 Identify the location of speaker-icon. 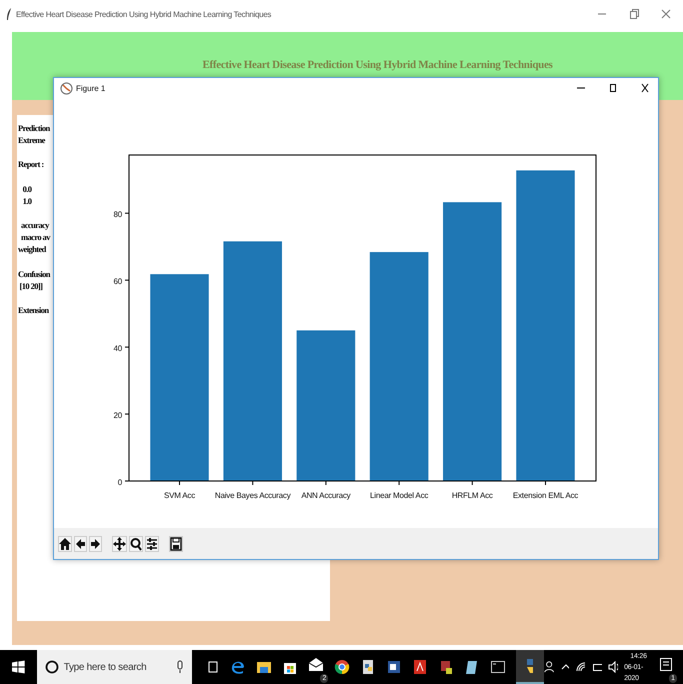
(613, 667).